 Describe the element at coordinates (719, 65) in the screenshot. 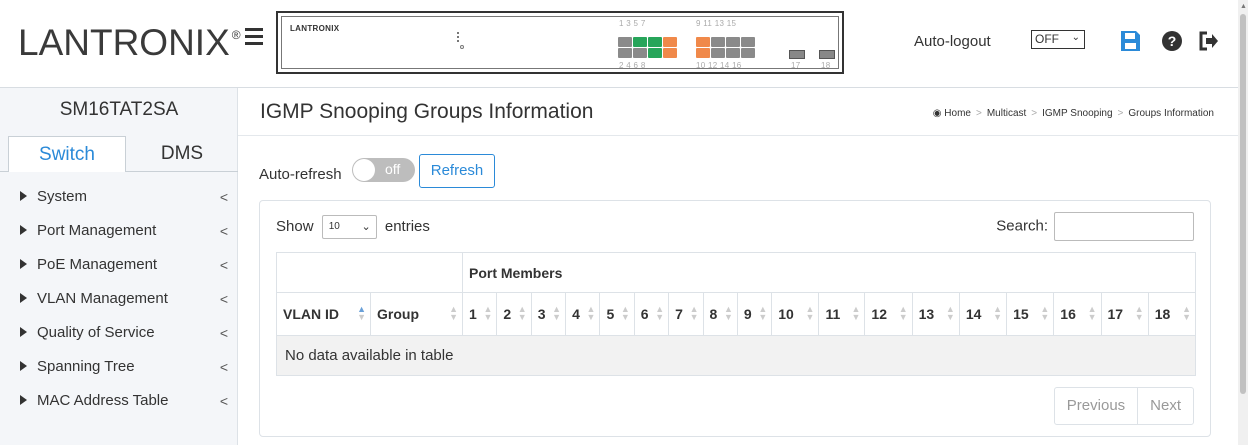

I see `port-numbers-bottom-b: 10 12 14 16` at that location.